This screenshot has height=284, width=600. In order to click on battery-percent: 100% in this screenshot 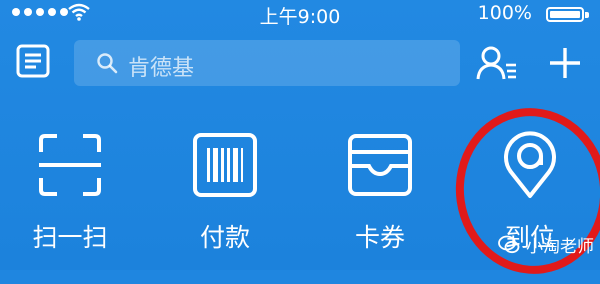, I will do `click(504, 13)`.